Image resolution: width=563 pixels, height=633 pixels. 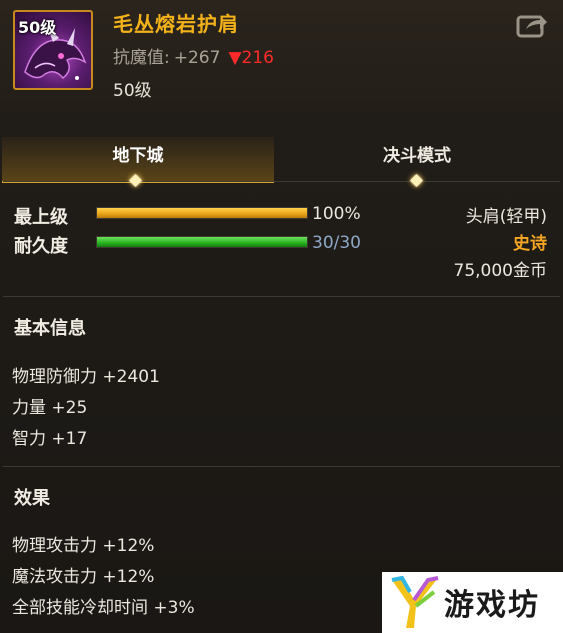 What do you see at coordinates (50, 439) in the screenshot?
I see `basic-stat-line: 智力 +17` at bounding box center [50, 439].